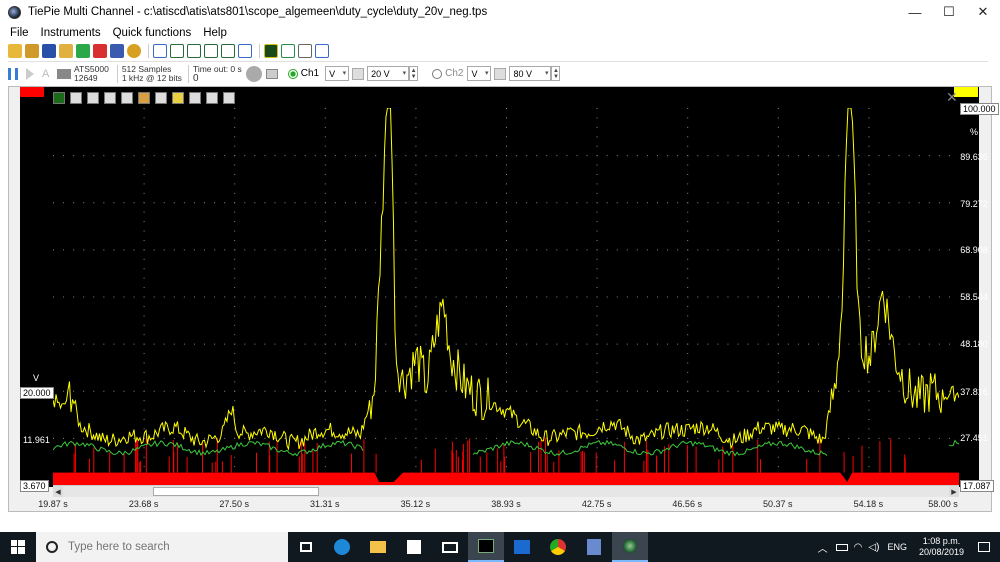  I want to click on refresh-icon, so click(83, 51).